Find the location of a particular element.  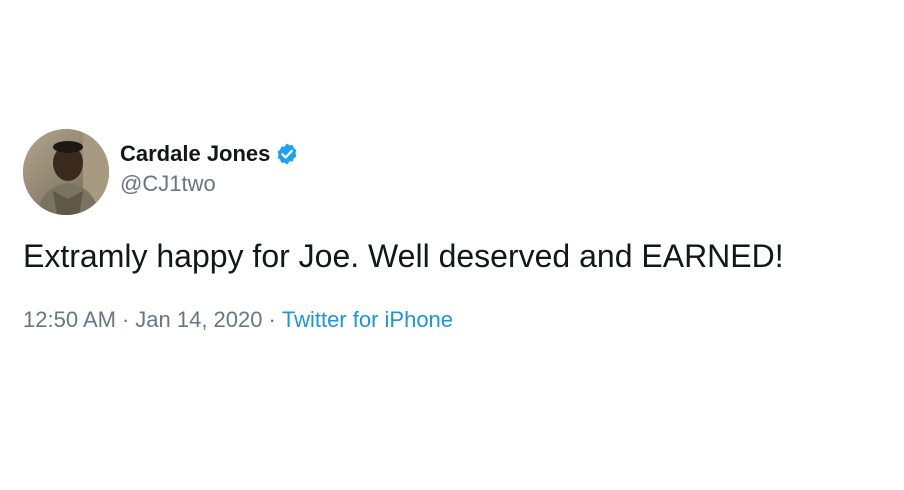

avatar is located at coordinates (66, 172).